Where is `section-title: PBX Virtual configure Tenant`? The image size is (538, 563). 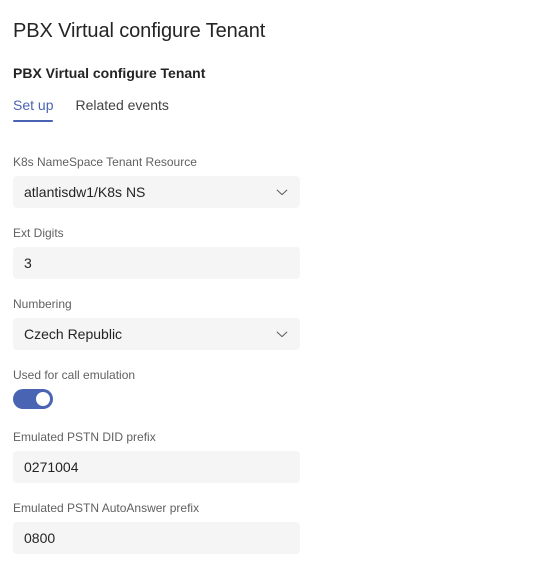
section-title: PBX Virtual configure Tenant is located at coordinates (109, 73).